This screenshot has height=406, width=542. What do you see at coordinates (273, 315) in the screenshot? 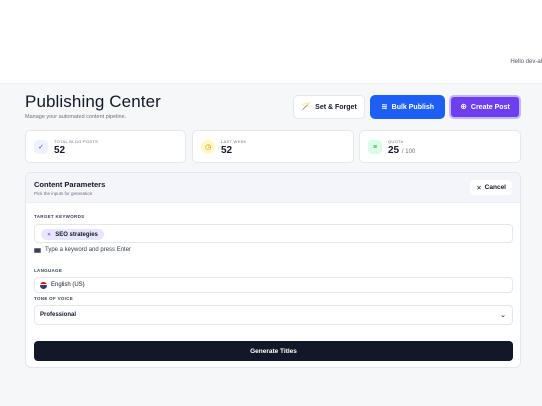
I see `tone-select: Professional ⌄` at bounding box center [273, 315].